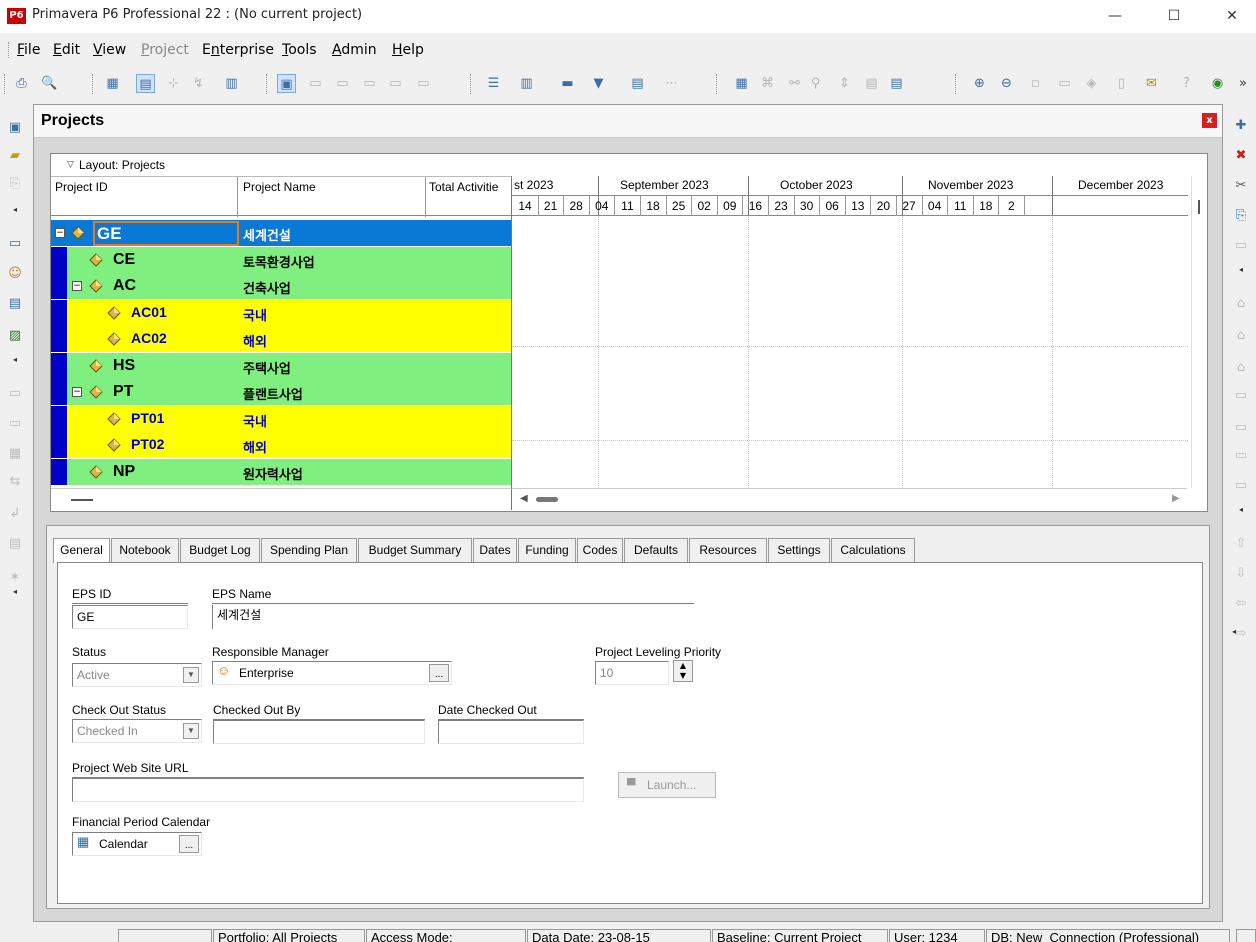 The image size is (1256, 942). What do you see at coordinates (145, 83) in the screenshot?
I see `gantt-view-icon: ▤` at bounding box center [145, 83].